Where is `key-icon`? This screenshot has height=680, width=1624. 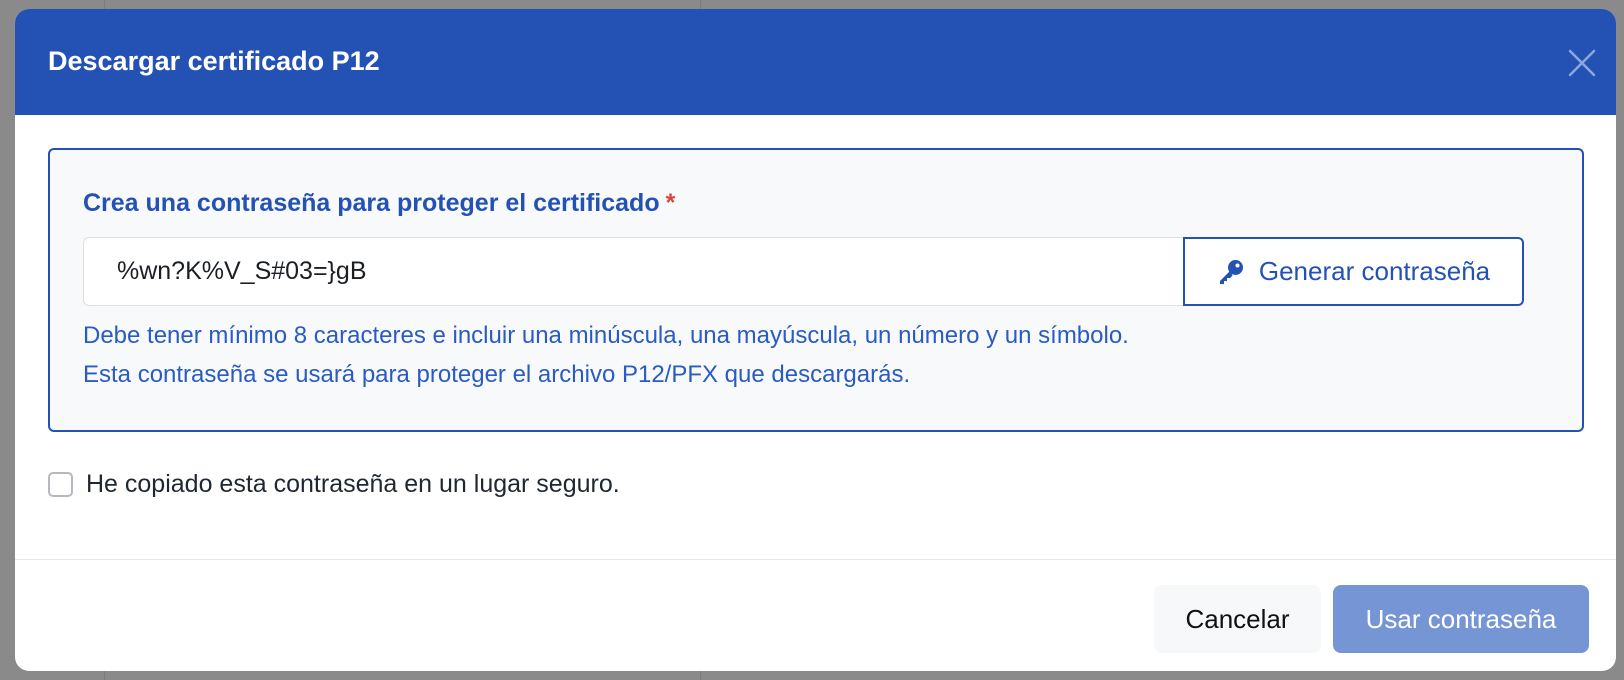 key-icon is located at coordinates (1231, 271).